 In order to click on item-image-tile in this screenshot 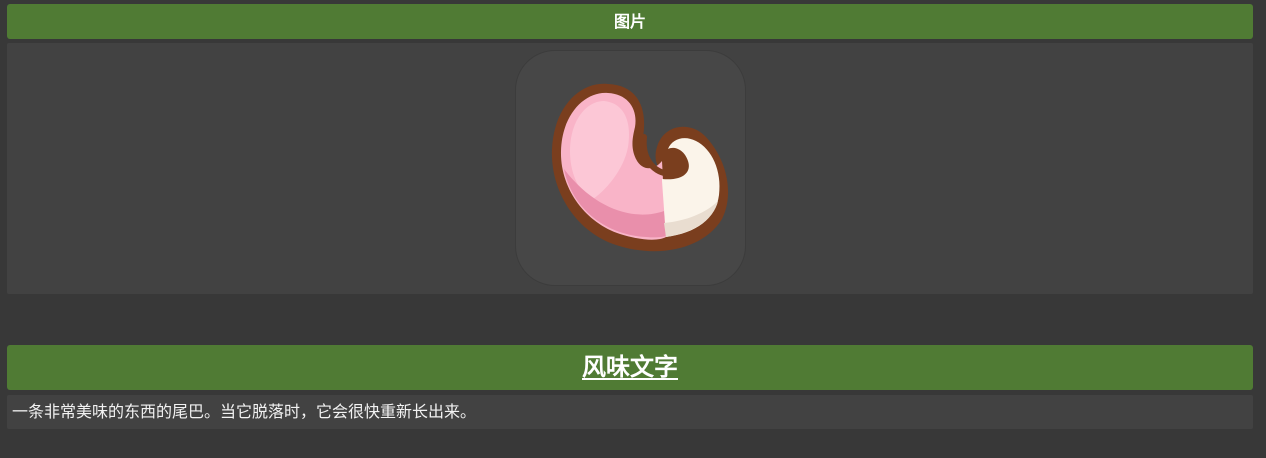, I will do `click(630, 168)`.